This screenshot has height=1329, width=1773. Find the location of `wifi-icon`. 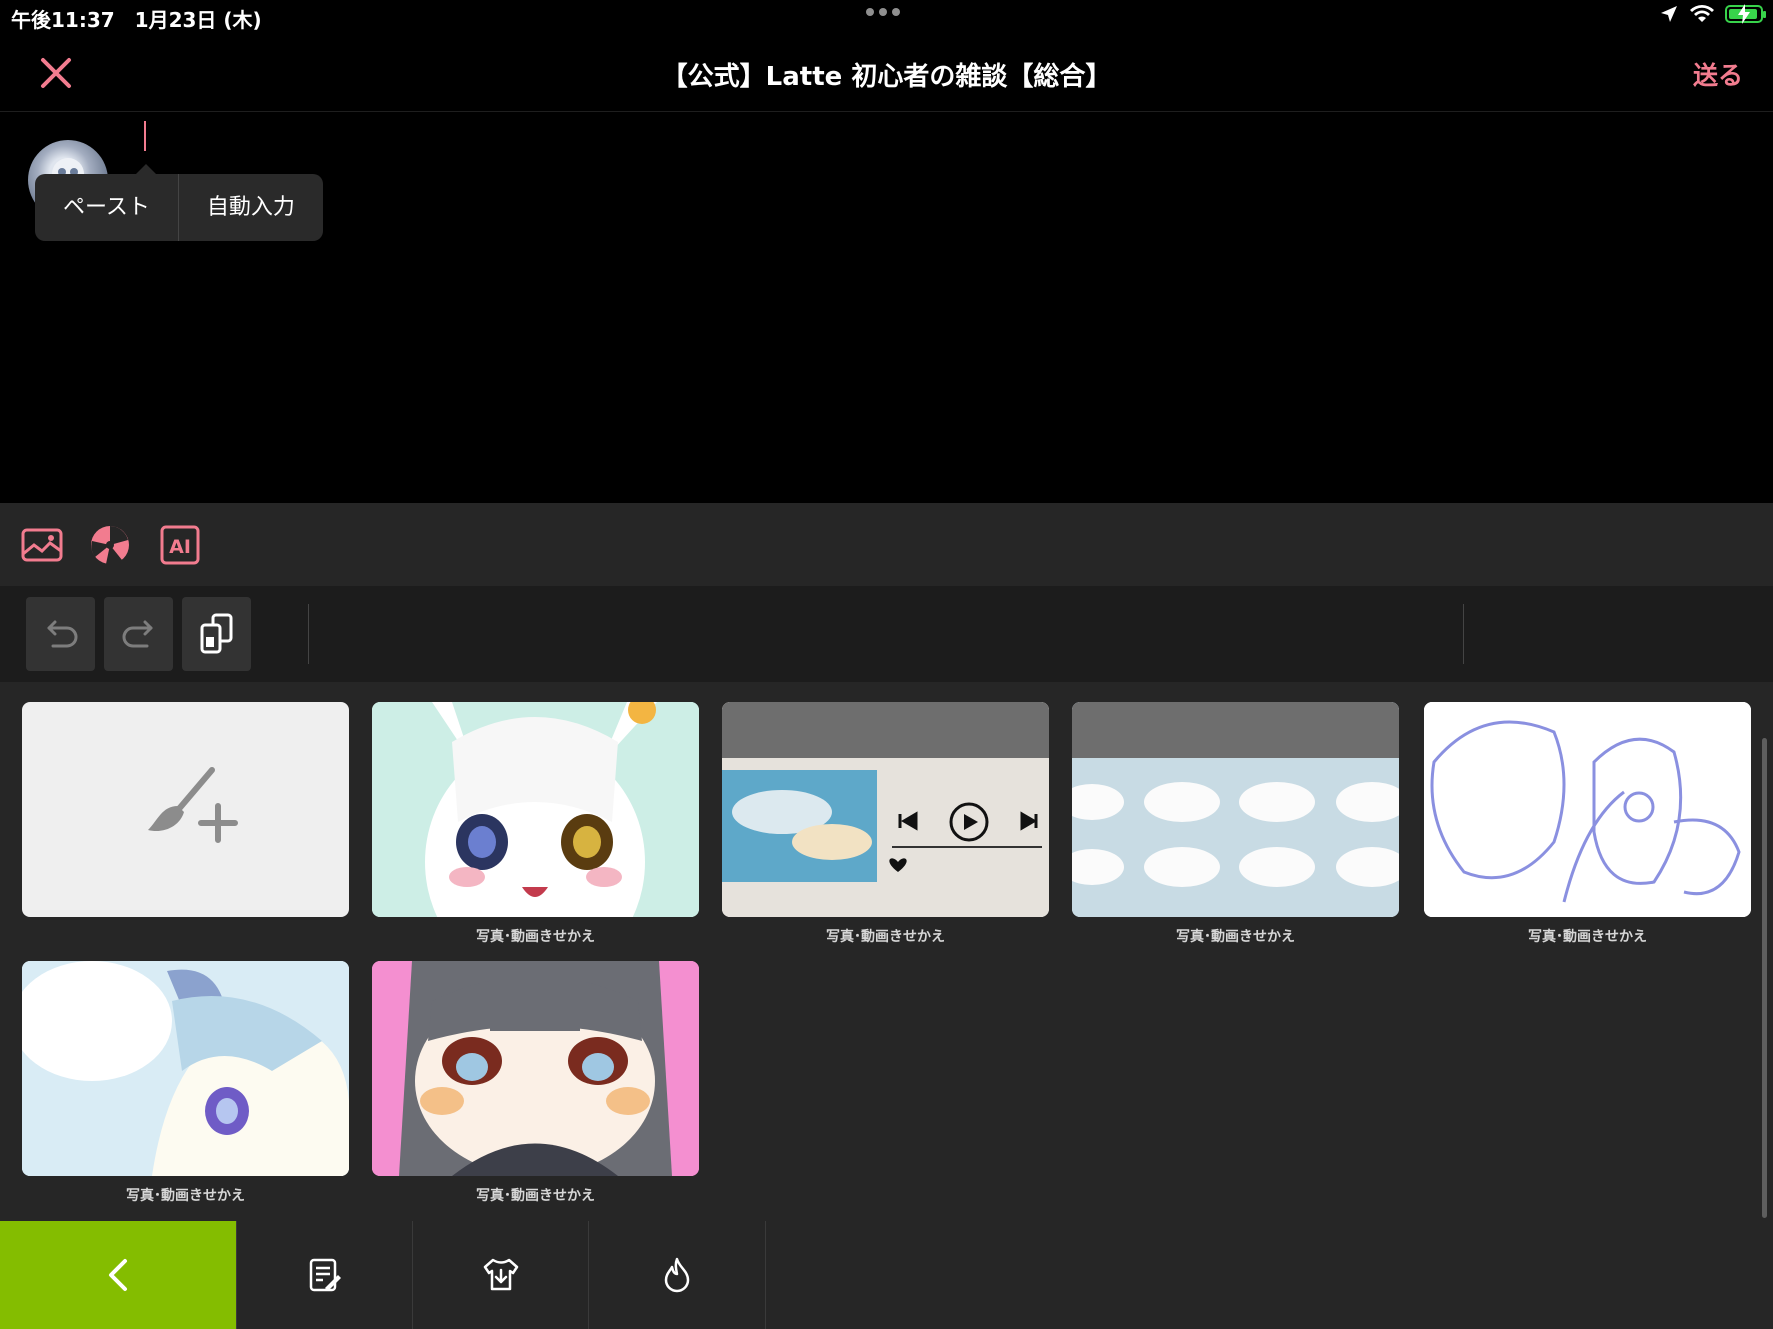

wifi-icon is located at coordinates (1702, 13).